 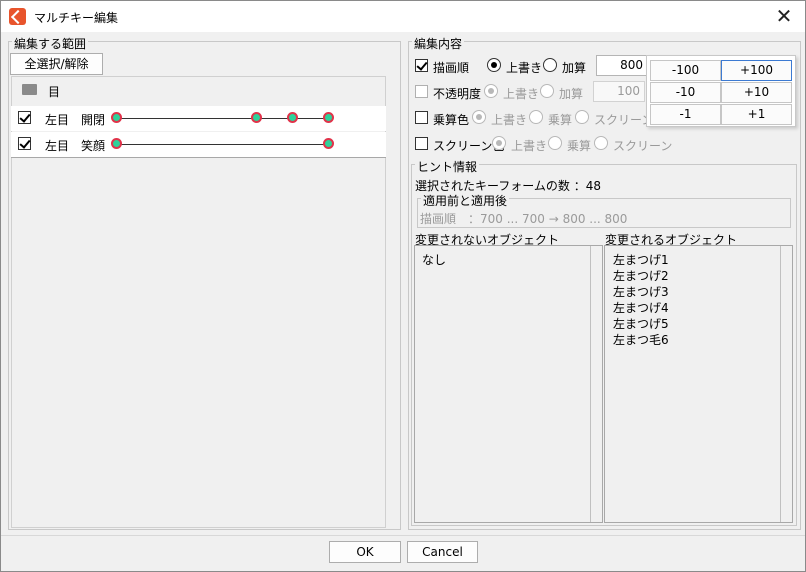 I want to click on multiply-overwrite-radio, so click(x=479, y=117).